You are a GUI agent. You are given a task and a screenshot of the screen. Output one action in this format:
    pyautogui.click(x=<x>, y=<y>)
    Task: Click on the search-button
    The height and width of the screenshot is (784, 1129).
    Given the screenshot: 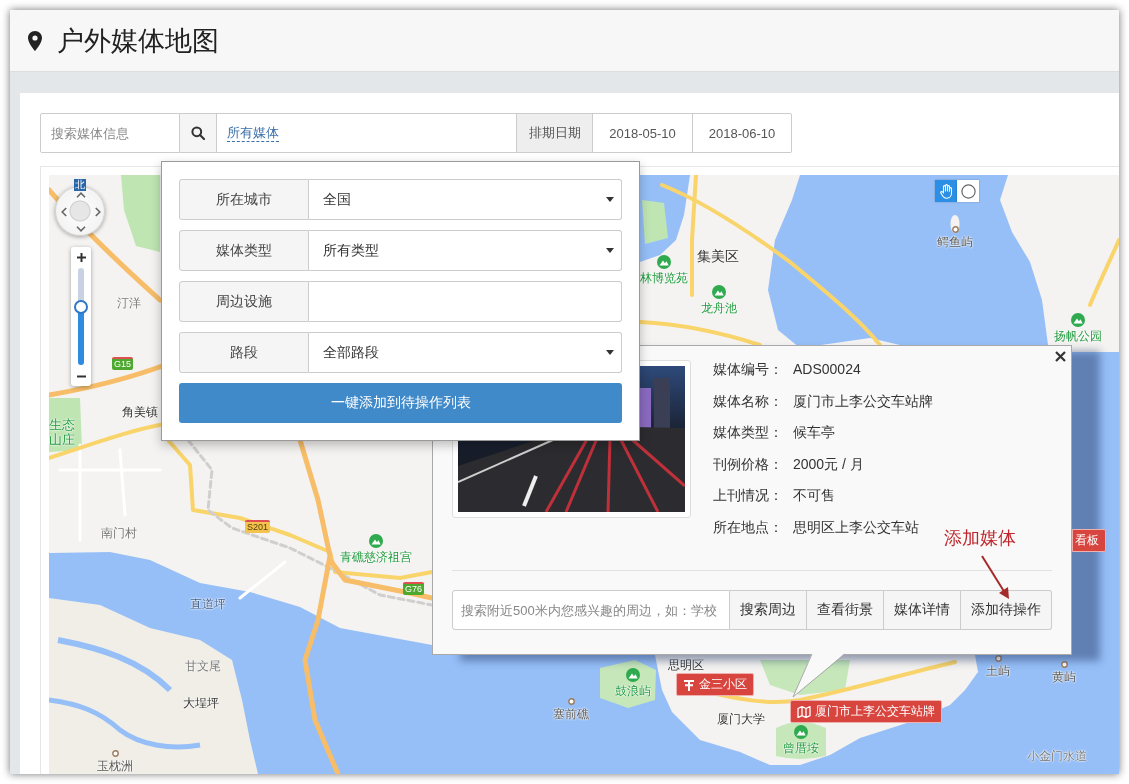 What is the action you would take?
    pyautogui.click(x=198, y=133)
    